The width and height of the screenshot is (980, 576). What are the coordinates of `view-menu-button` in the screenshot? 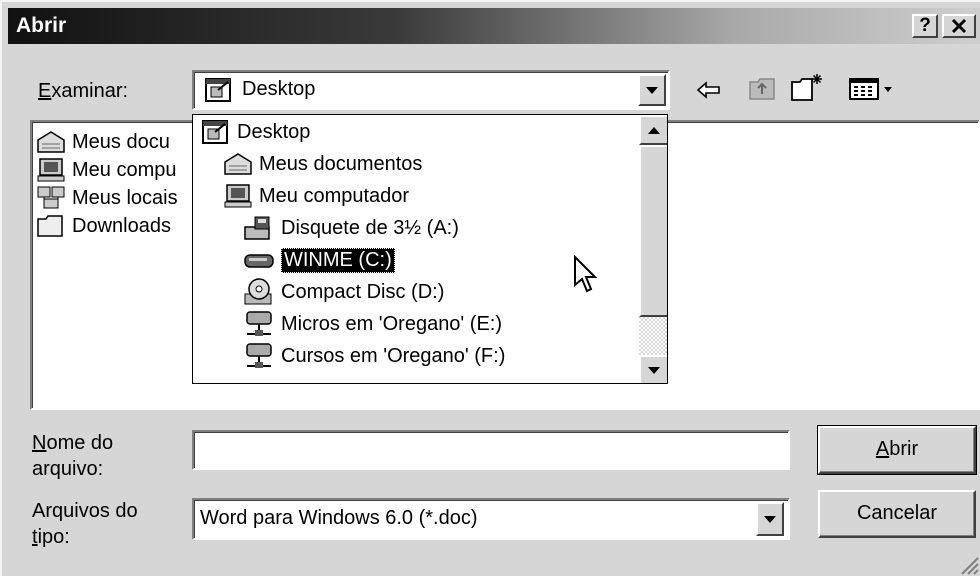 It's located at (873, 89).